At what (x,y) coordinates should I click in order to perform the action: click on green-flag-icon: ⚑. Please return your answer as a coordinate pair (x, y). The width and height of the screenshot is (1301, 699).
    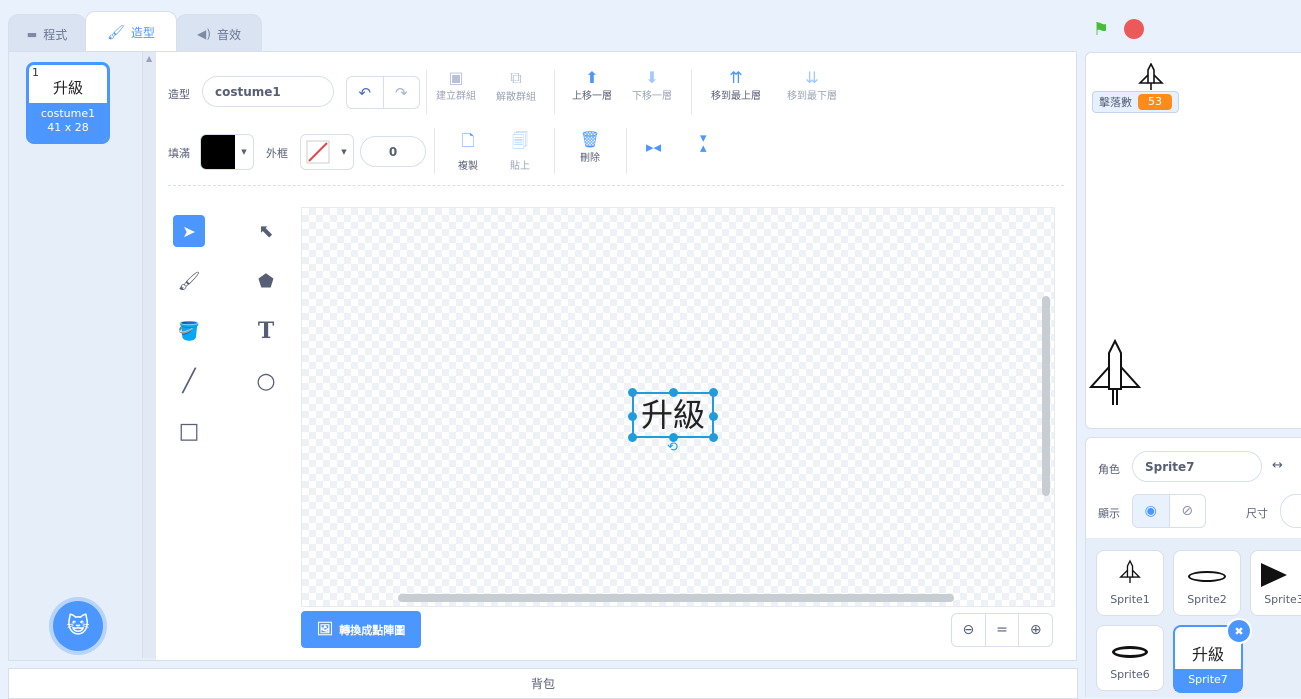
    Looking at the image, I should click on (1101, 29).